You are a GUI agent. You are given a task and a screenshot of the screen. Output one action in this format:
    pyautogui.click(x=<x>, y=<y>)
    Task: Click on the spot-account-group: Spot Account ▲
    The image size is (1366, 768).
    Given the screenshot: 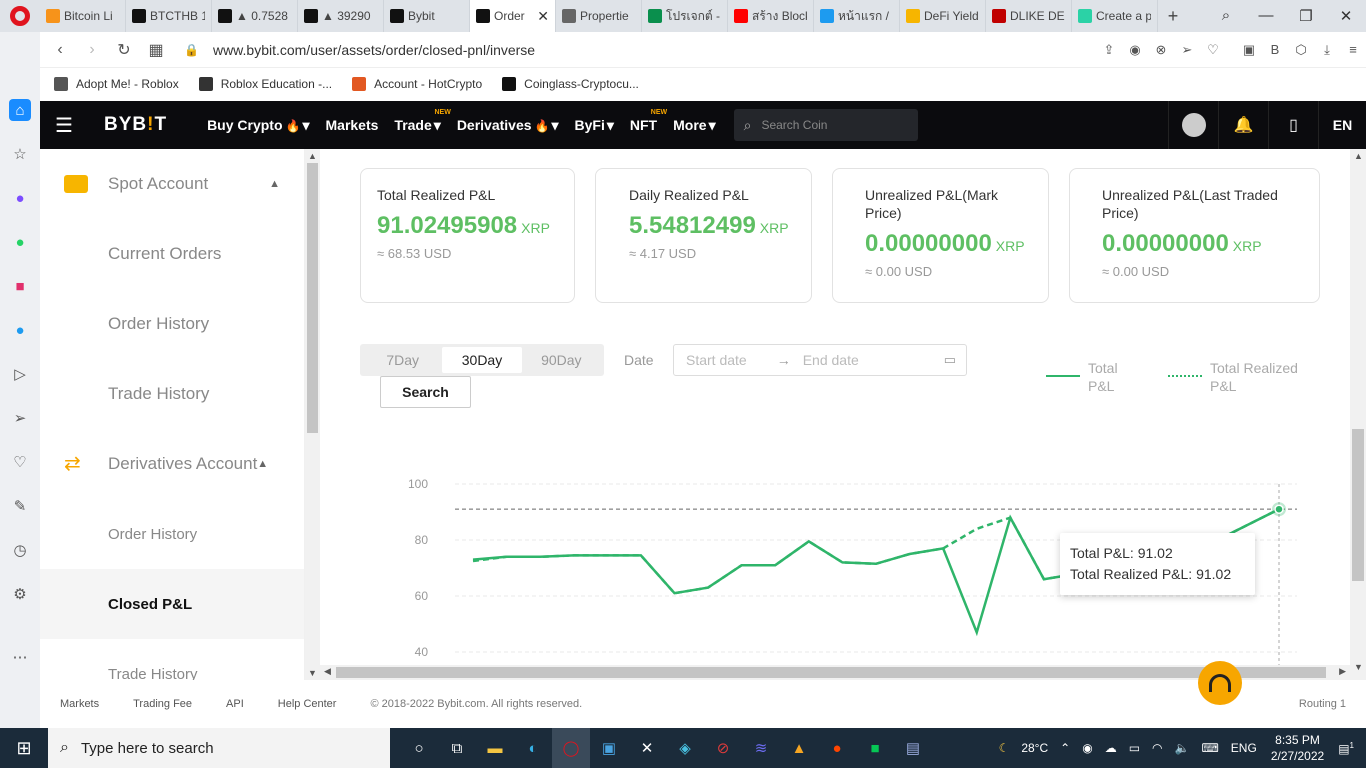 What is the action you would take?
    pyautogui.click(x=172, y=184)
    